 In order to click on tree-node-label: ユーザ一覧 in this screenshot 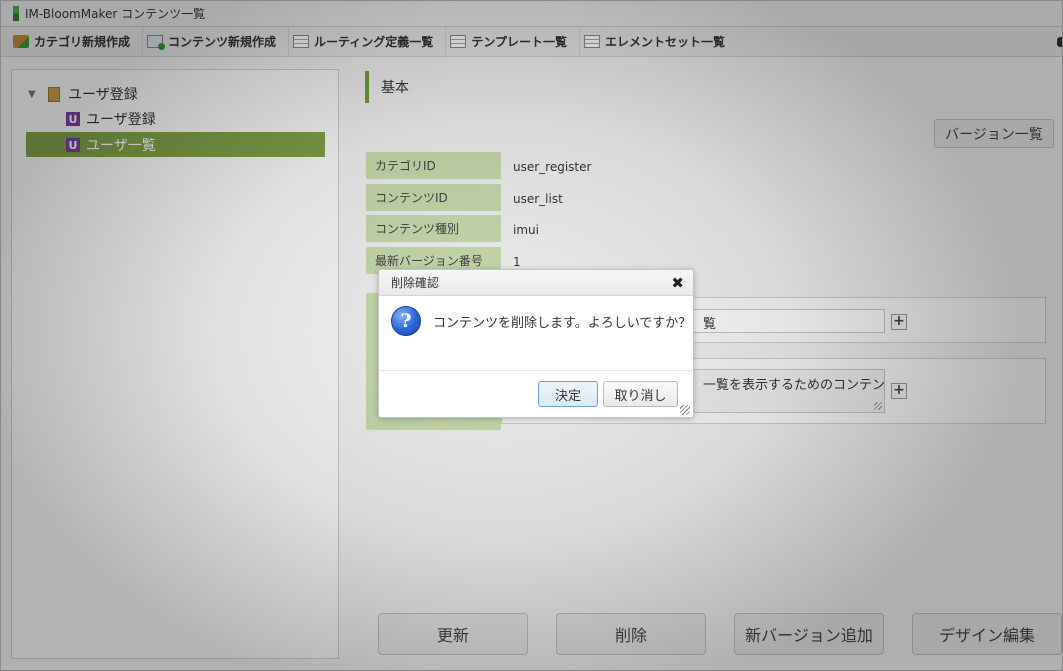, I will do `click(121, 146)`.